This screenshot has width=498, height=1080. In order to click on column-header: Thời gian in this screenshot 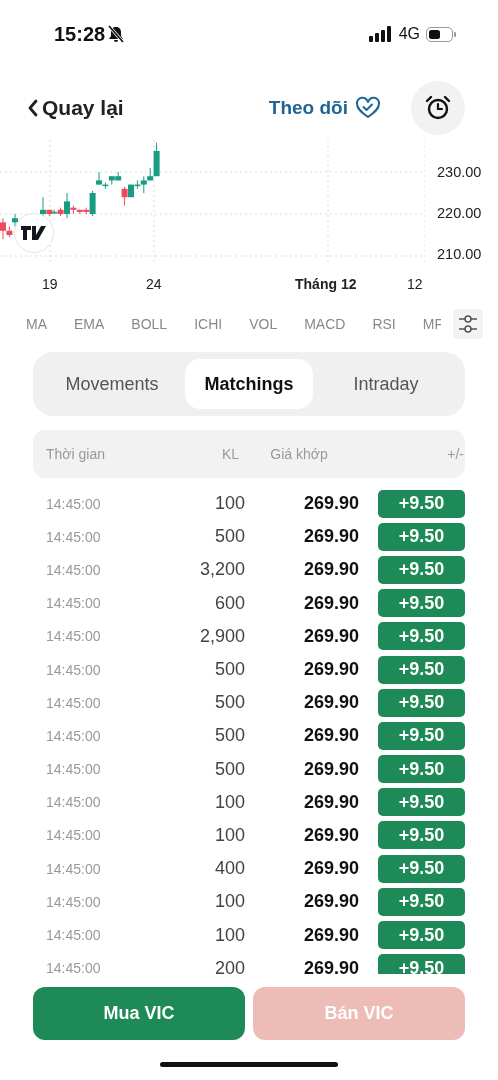, I will do `click(76, 454)`.